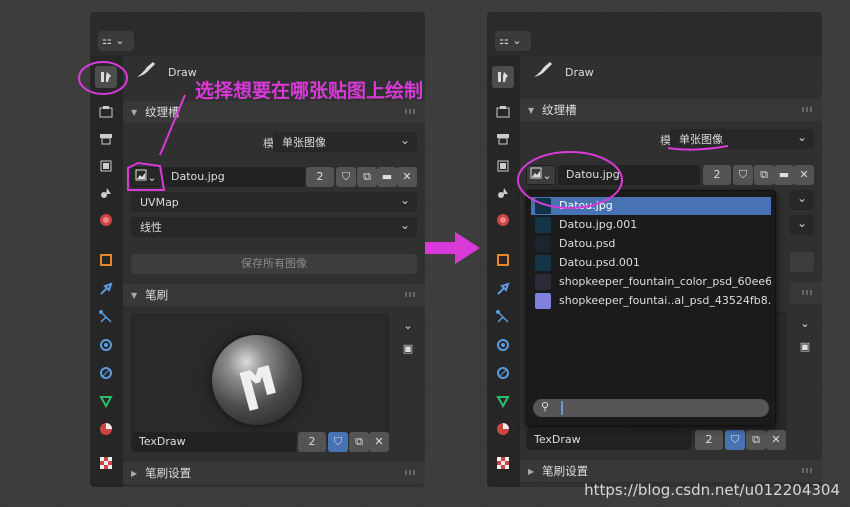  What do you see at coordinates (654, 32) in the screenshot?
I see `panel-header: ⚏ ⌄` at bounding box center [654, 32].